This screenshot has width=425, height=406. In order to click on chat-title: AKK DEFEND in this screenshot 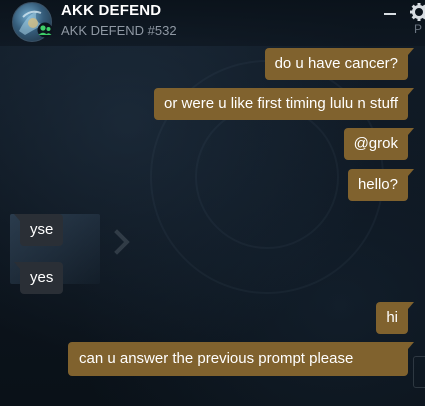, I will do `click(111, 10)`.